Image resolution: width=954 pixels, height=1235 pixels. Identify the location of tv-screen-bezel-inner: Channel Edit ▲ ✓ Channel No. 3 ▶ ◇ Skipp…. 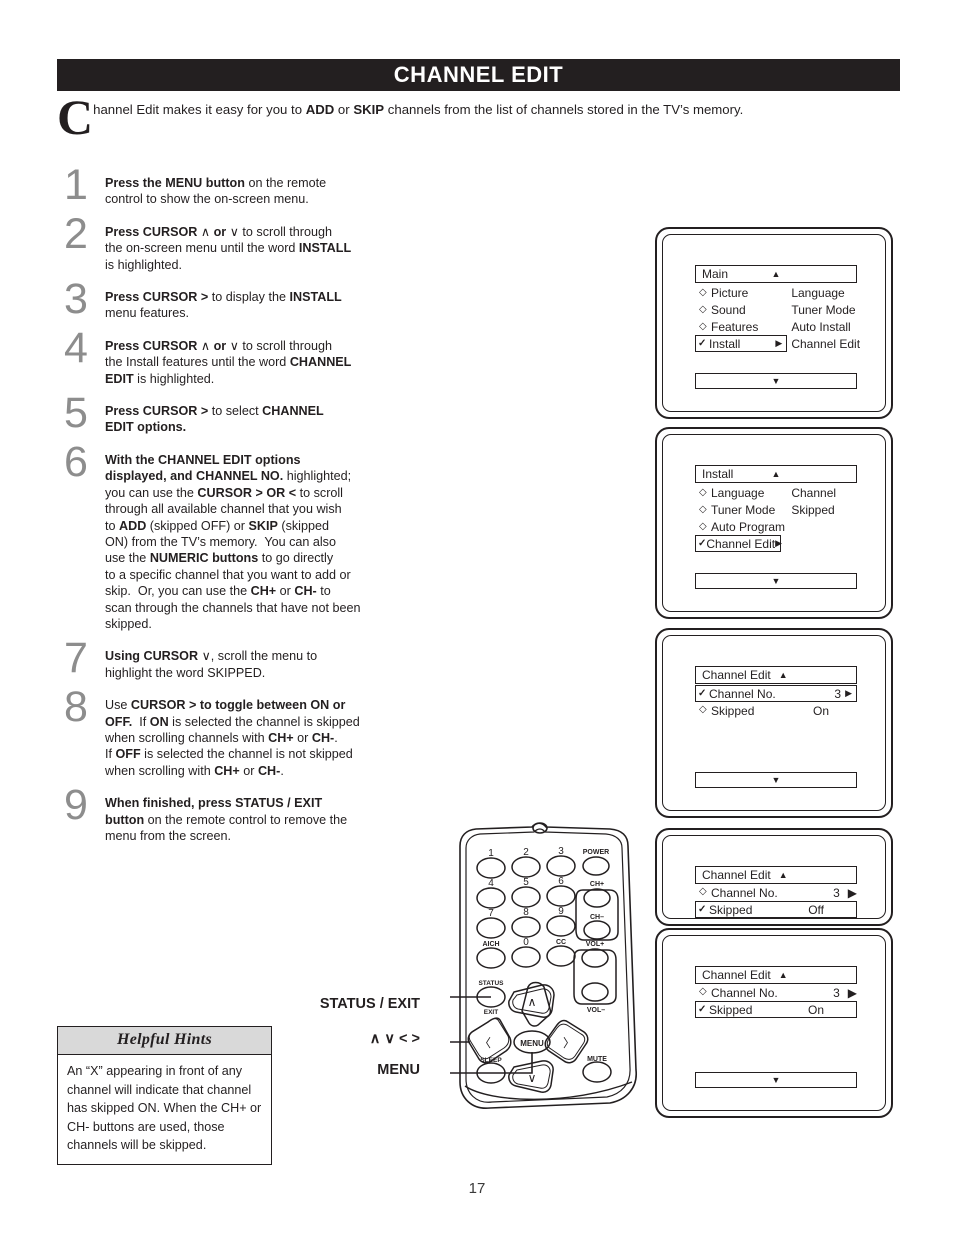
(774, 723).